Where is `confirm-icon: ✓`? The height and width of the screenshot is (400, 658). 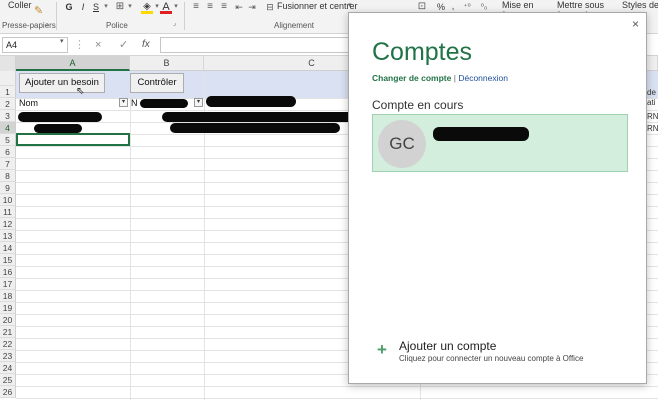 confirm-icon: ✓ is located at coordinates (123, 45).